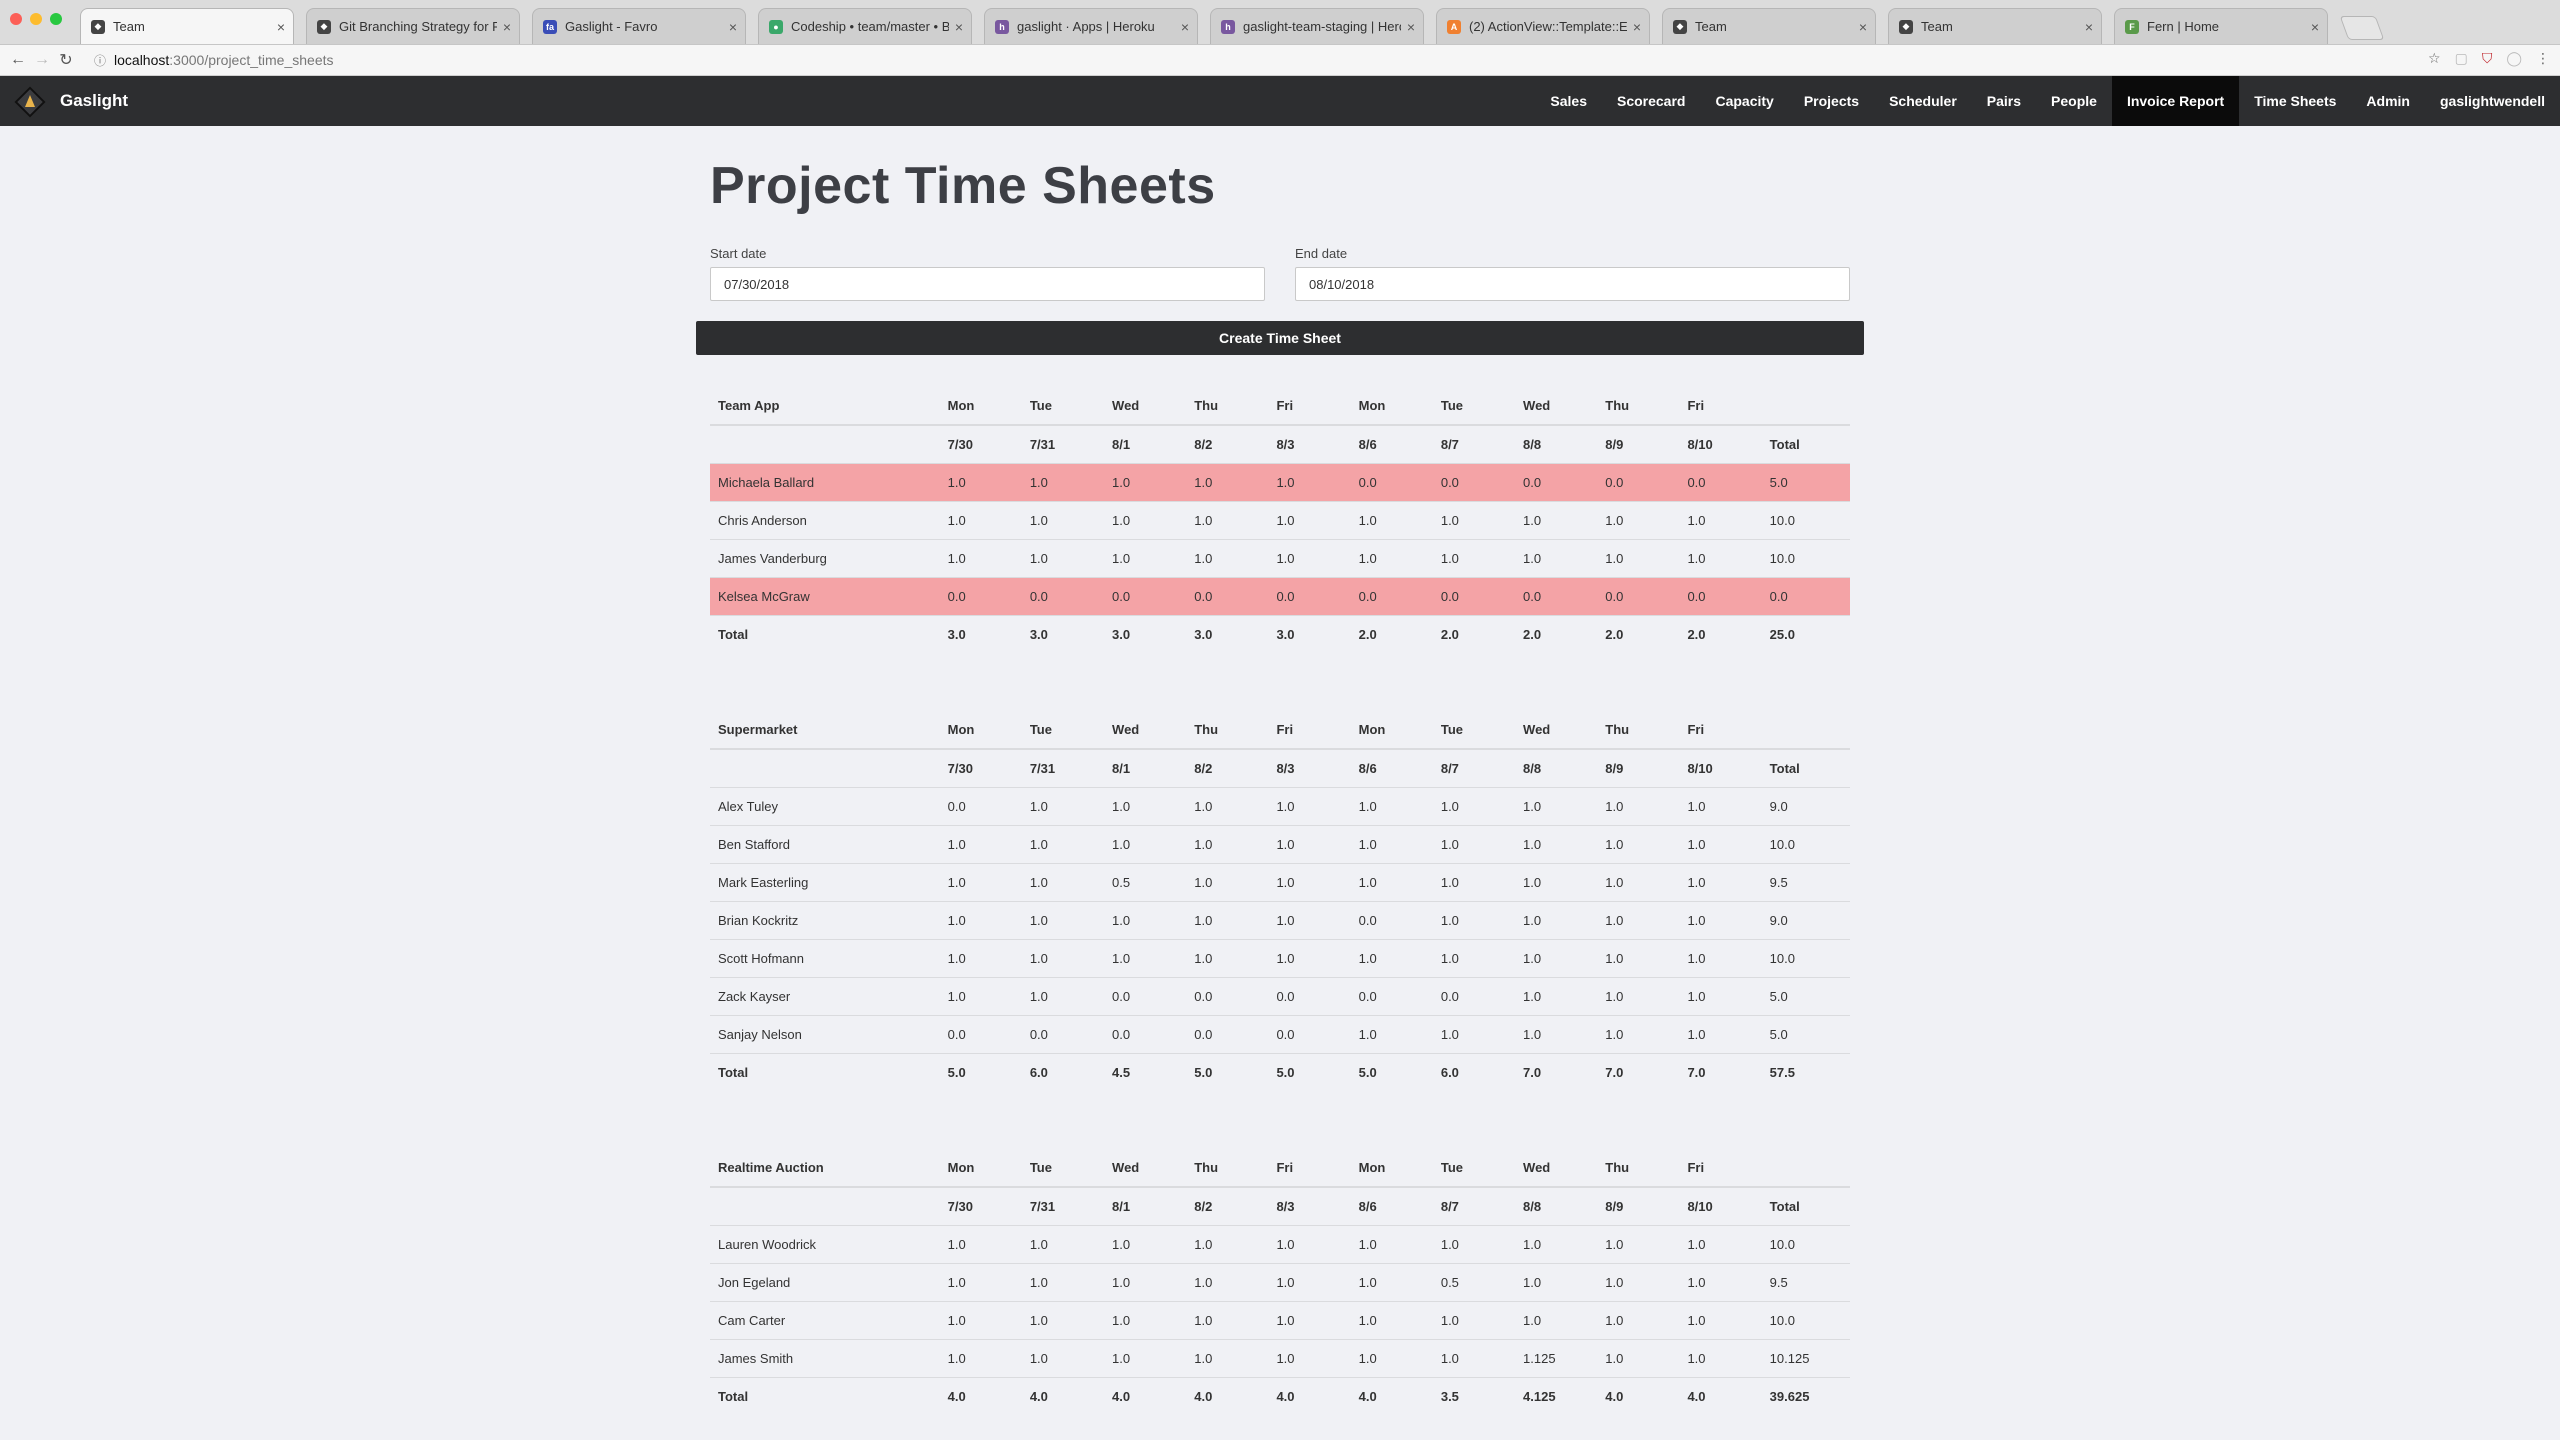  Describe the element at coordinates (2434, 58) in the screenshot. I see `bookmark-star-icon: ☆` at that location.